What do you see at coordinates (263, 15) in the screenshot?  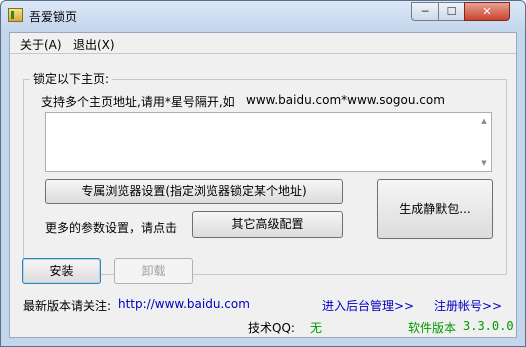 I see `title-bar: 吾爱锁页 ─ ☐ ✕` at bounding box center [263, 15].